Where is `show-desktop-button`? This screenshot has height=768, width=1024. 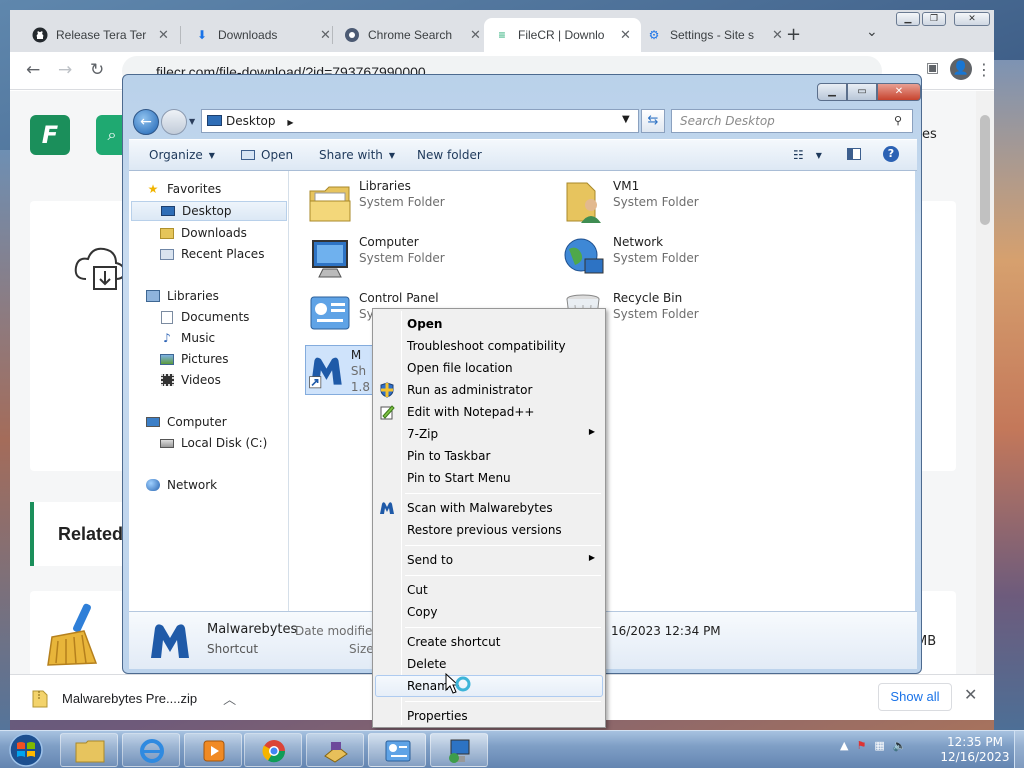 show-desktop-button is located at coordinates (1019, 749).